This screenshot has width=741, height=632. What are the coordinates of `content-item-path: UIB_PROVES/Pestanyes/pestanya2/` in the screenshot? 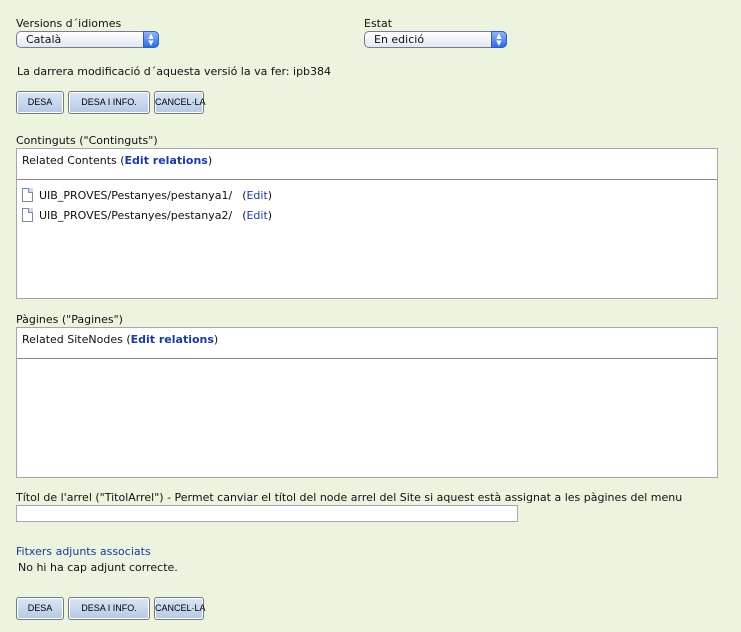 It's located at (136, 215).